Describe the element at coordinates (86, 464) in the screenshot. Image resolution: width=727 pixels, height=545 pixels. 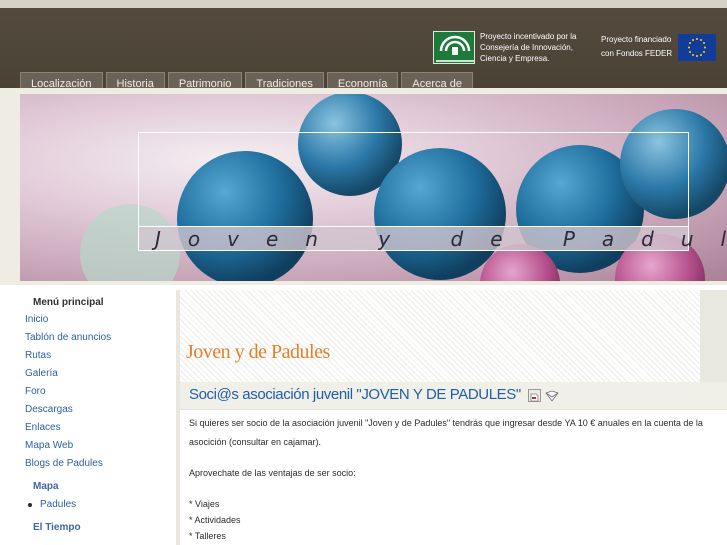
I see `sidebar-item-blogs-de-padules: Blogs de Padules` at that location.